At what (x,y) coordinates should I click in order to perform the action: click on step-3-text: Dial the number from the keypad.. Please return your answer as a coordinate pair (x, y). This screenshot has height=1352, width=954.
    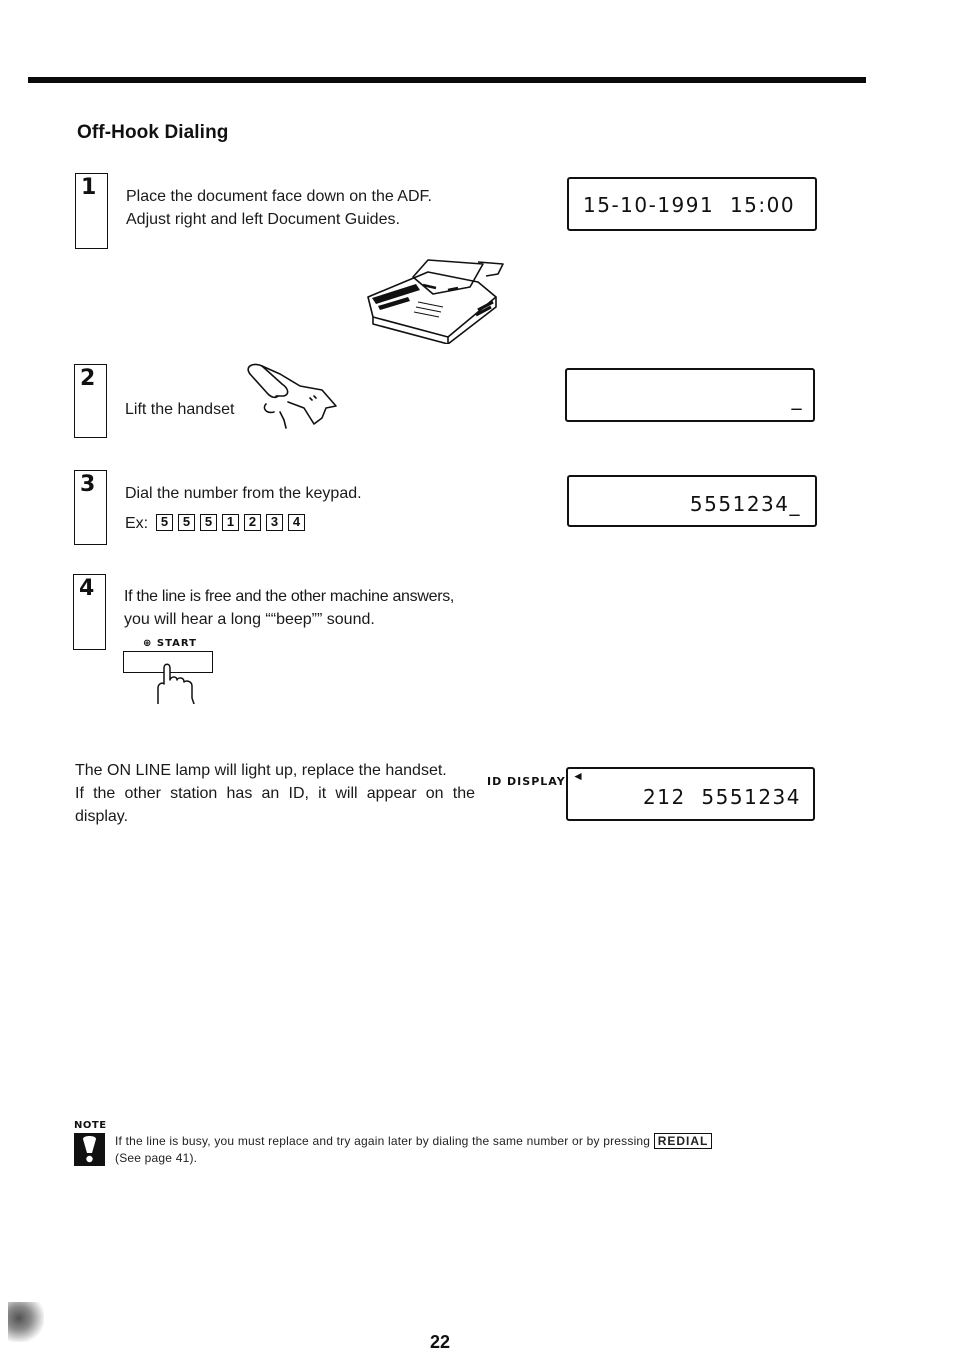
    Looking at the image, I should click on (243, 493).